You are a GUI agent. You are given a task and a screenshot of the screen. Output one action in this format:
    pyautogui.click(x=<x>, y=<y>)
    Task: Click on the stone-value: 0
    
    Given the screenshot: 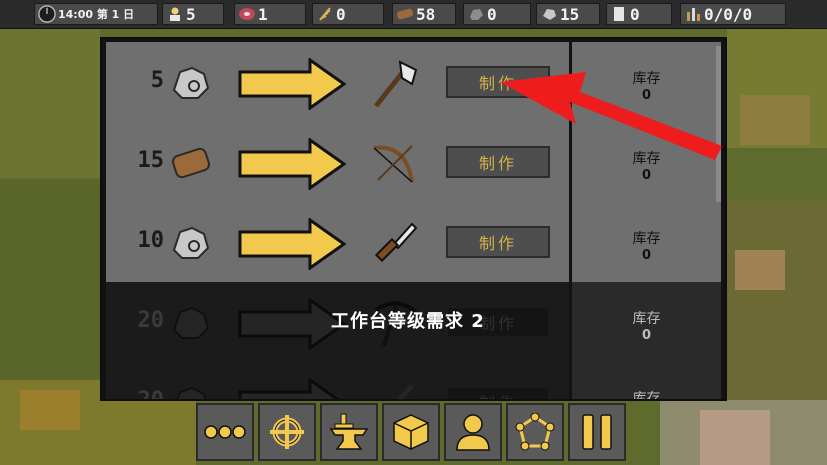 What is the action you would take?
    pyautogui.click(x=492, y=14)
    